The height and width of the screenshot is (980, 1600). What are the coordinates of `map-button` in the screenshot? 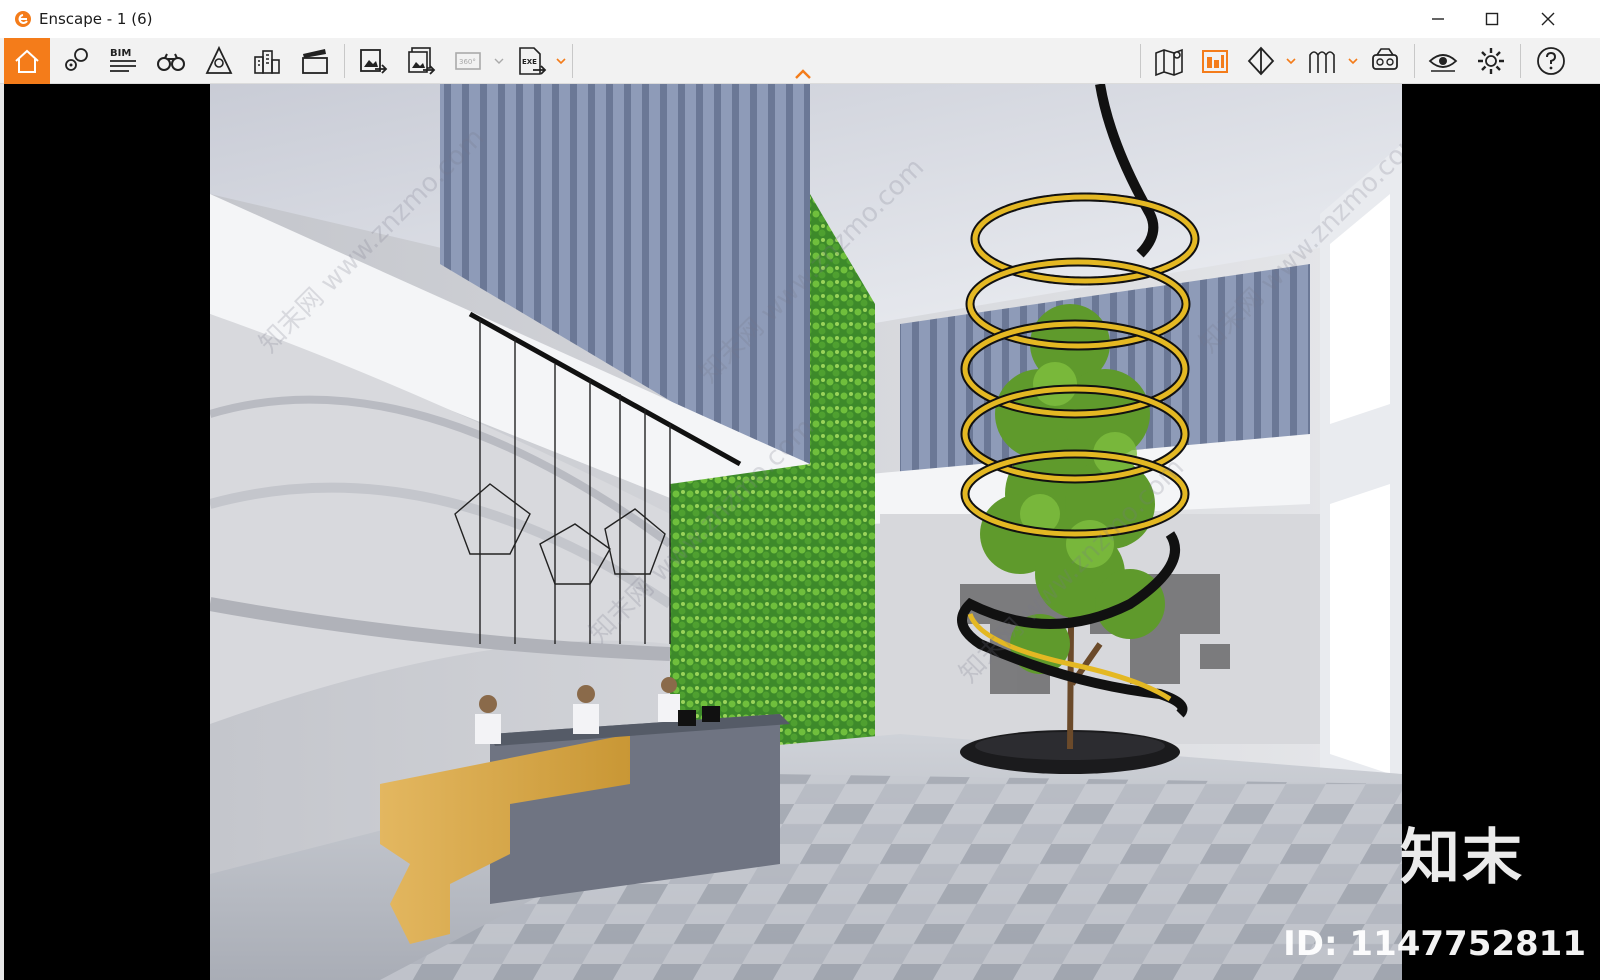 It's located at (1169, 61).